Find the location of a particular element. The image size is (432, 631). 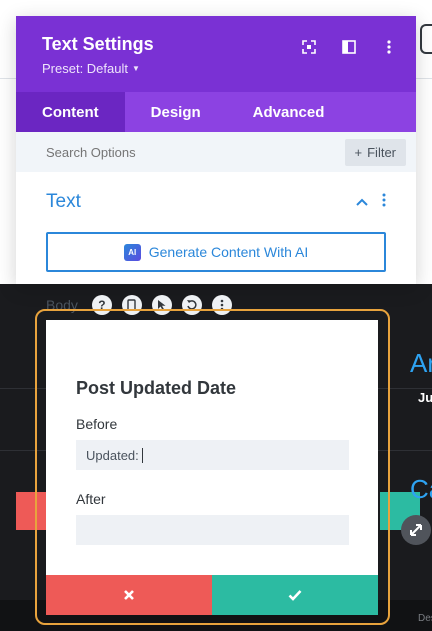

before-label: Before is located at coordinates (97, 424).